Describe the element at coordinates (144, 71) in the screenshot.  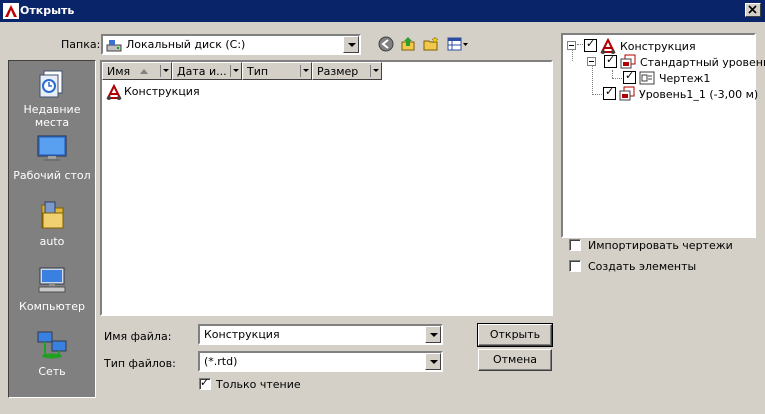
I see `sort-ascending-icon` at that location.